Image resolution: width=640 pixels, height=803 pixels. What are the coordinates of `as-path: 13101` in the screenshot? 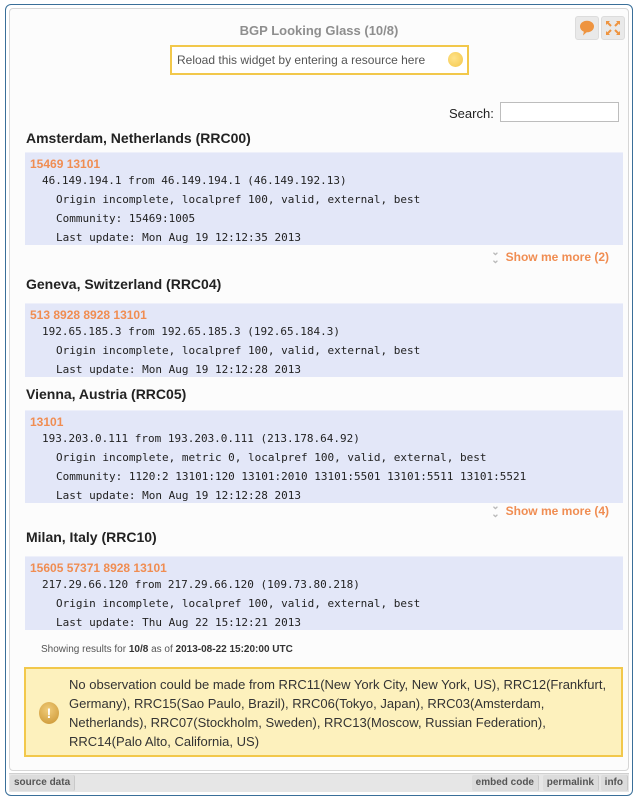 It's located at (324, 420).